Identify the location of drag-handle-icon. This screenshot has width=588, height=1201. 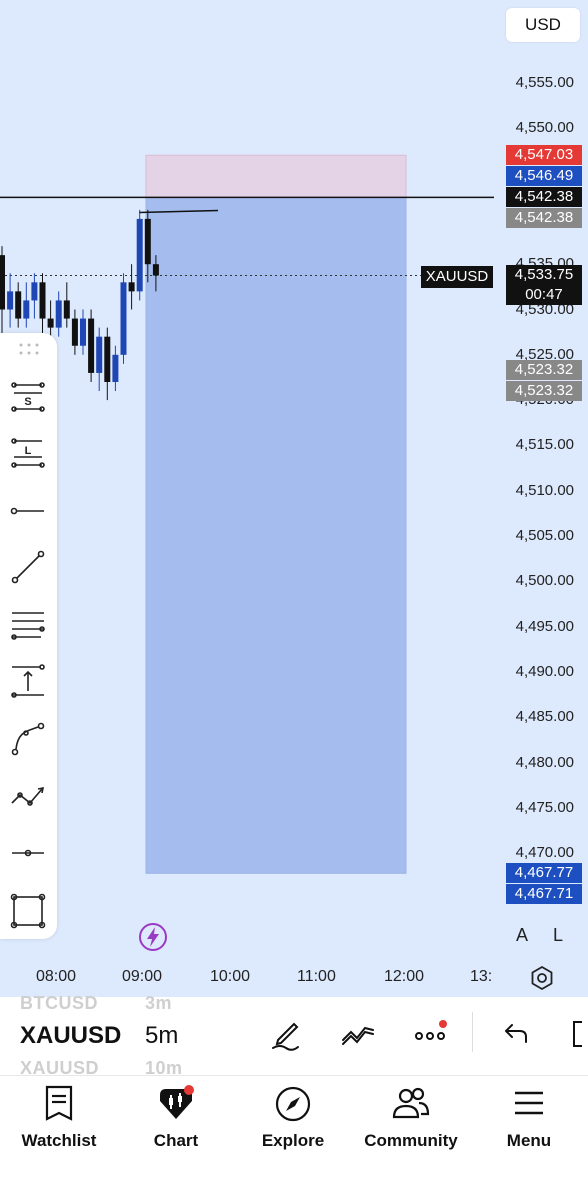
(29, 349).